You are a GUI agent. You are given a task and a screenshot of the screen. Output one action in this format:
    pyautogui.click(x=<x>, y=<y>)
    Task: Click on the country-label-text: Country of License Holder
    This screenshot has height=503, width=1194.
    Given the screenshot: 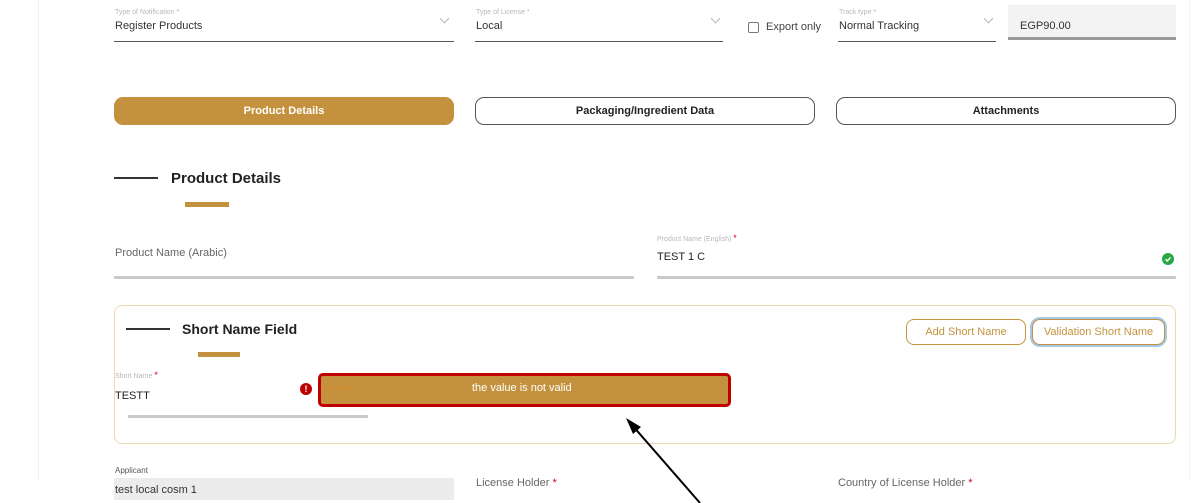 What is the action you would take?
    pyautogui.click(x=902, y=483)
    